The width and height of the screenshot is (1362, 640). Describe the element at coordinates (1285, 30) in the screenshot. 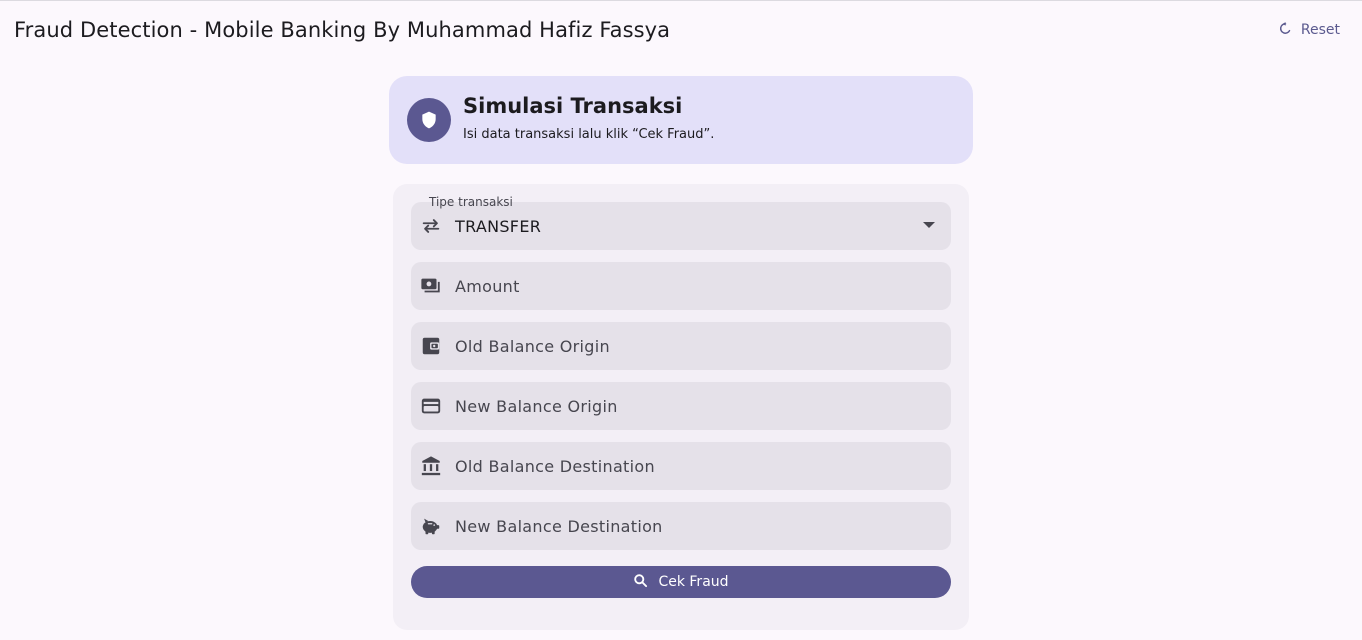

I see `refresh-icon` at that location.